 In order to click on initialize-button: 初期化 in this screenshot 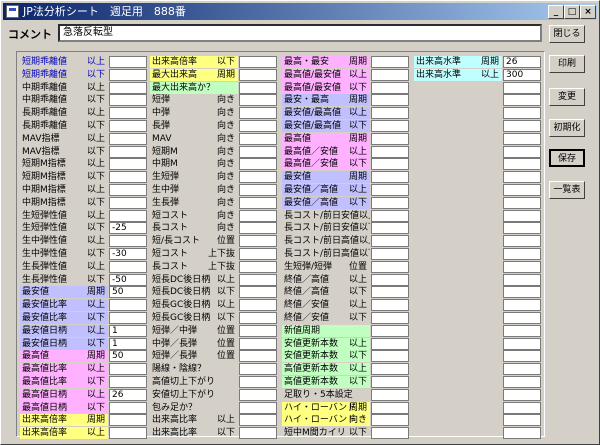, I will do `click(567, 128)`.